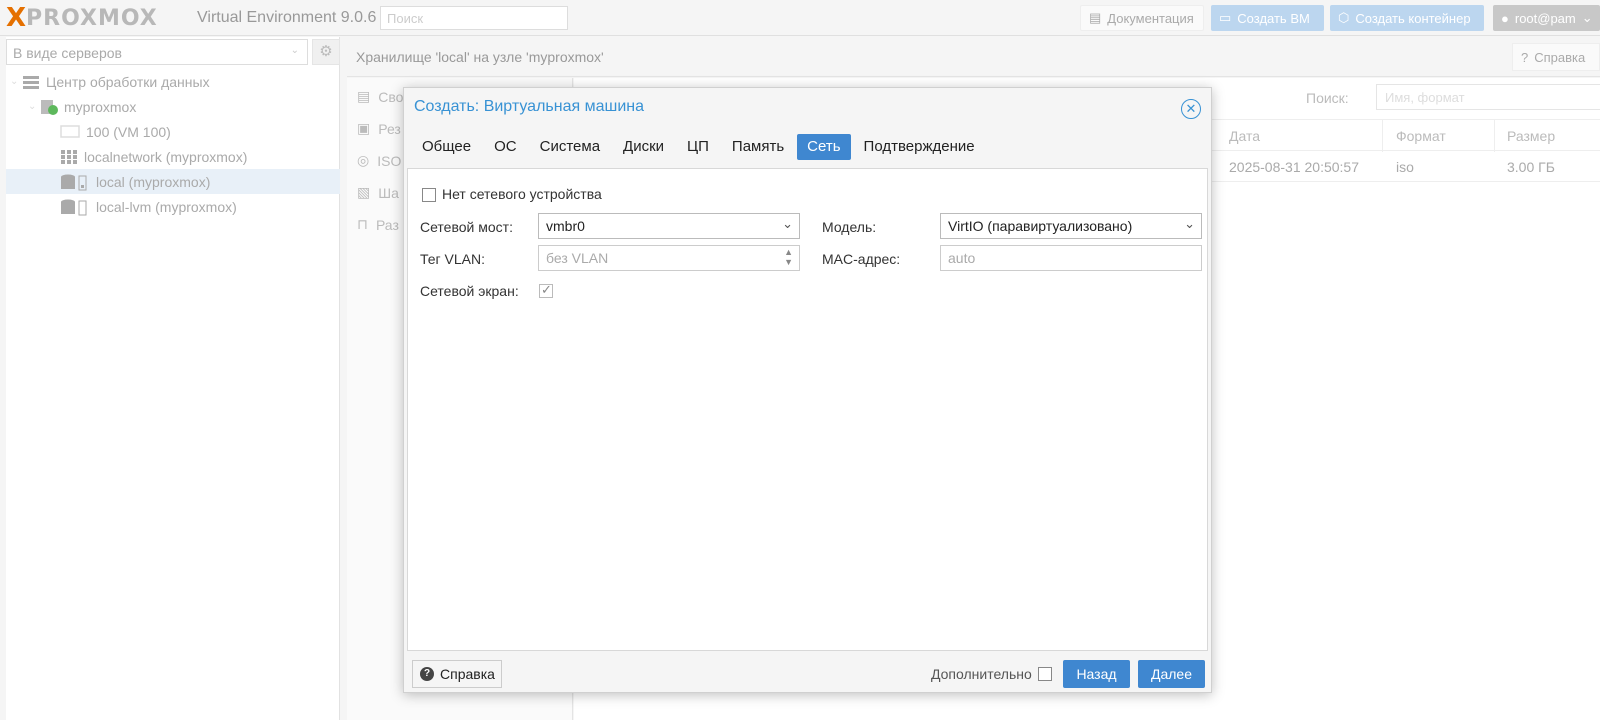  What do you see at coordinates (453, 259) in the screenshot?
I see `vlan-label: Тег VLAN:` at bounding box center [453, 259].